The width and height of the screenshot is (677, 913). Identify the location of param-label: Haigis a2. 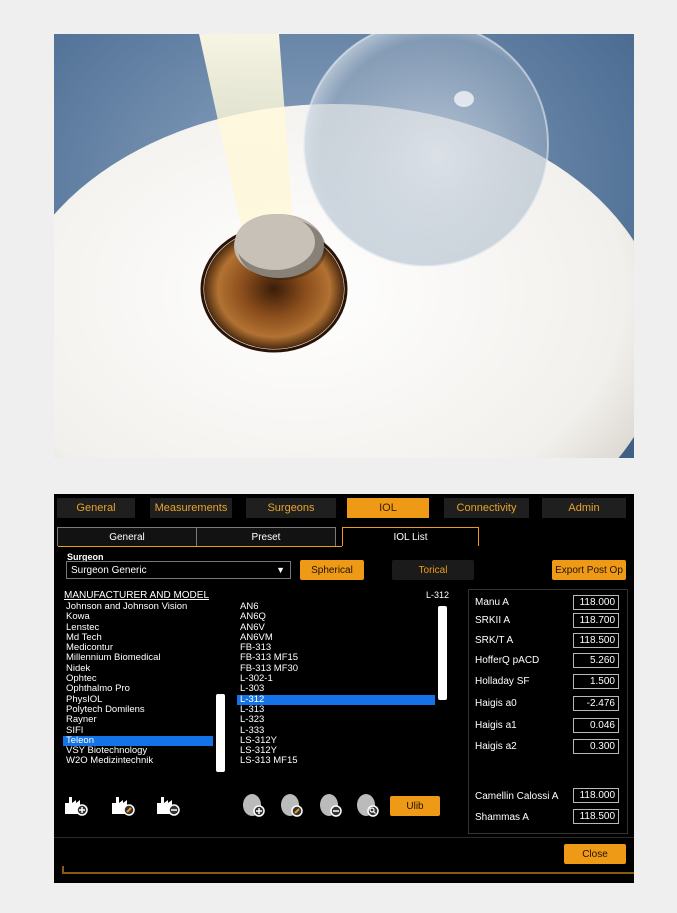
(496, 746).